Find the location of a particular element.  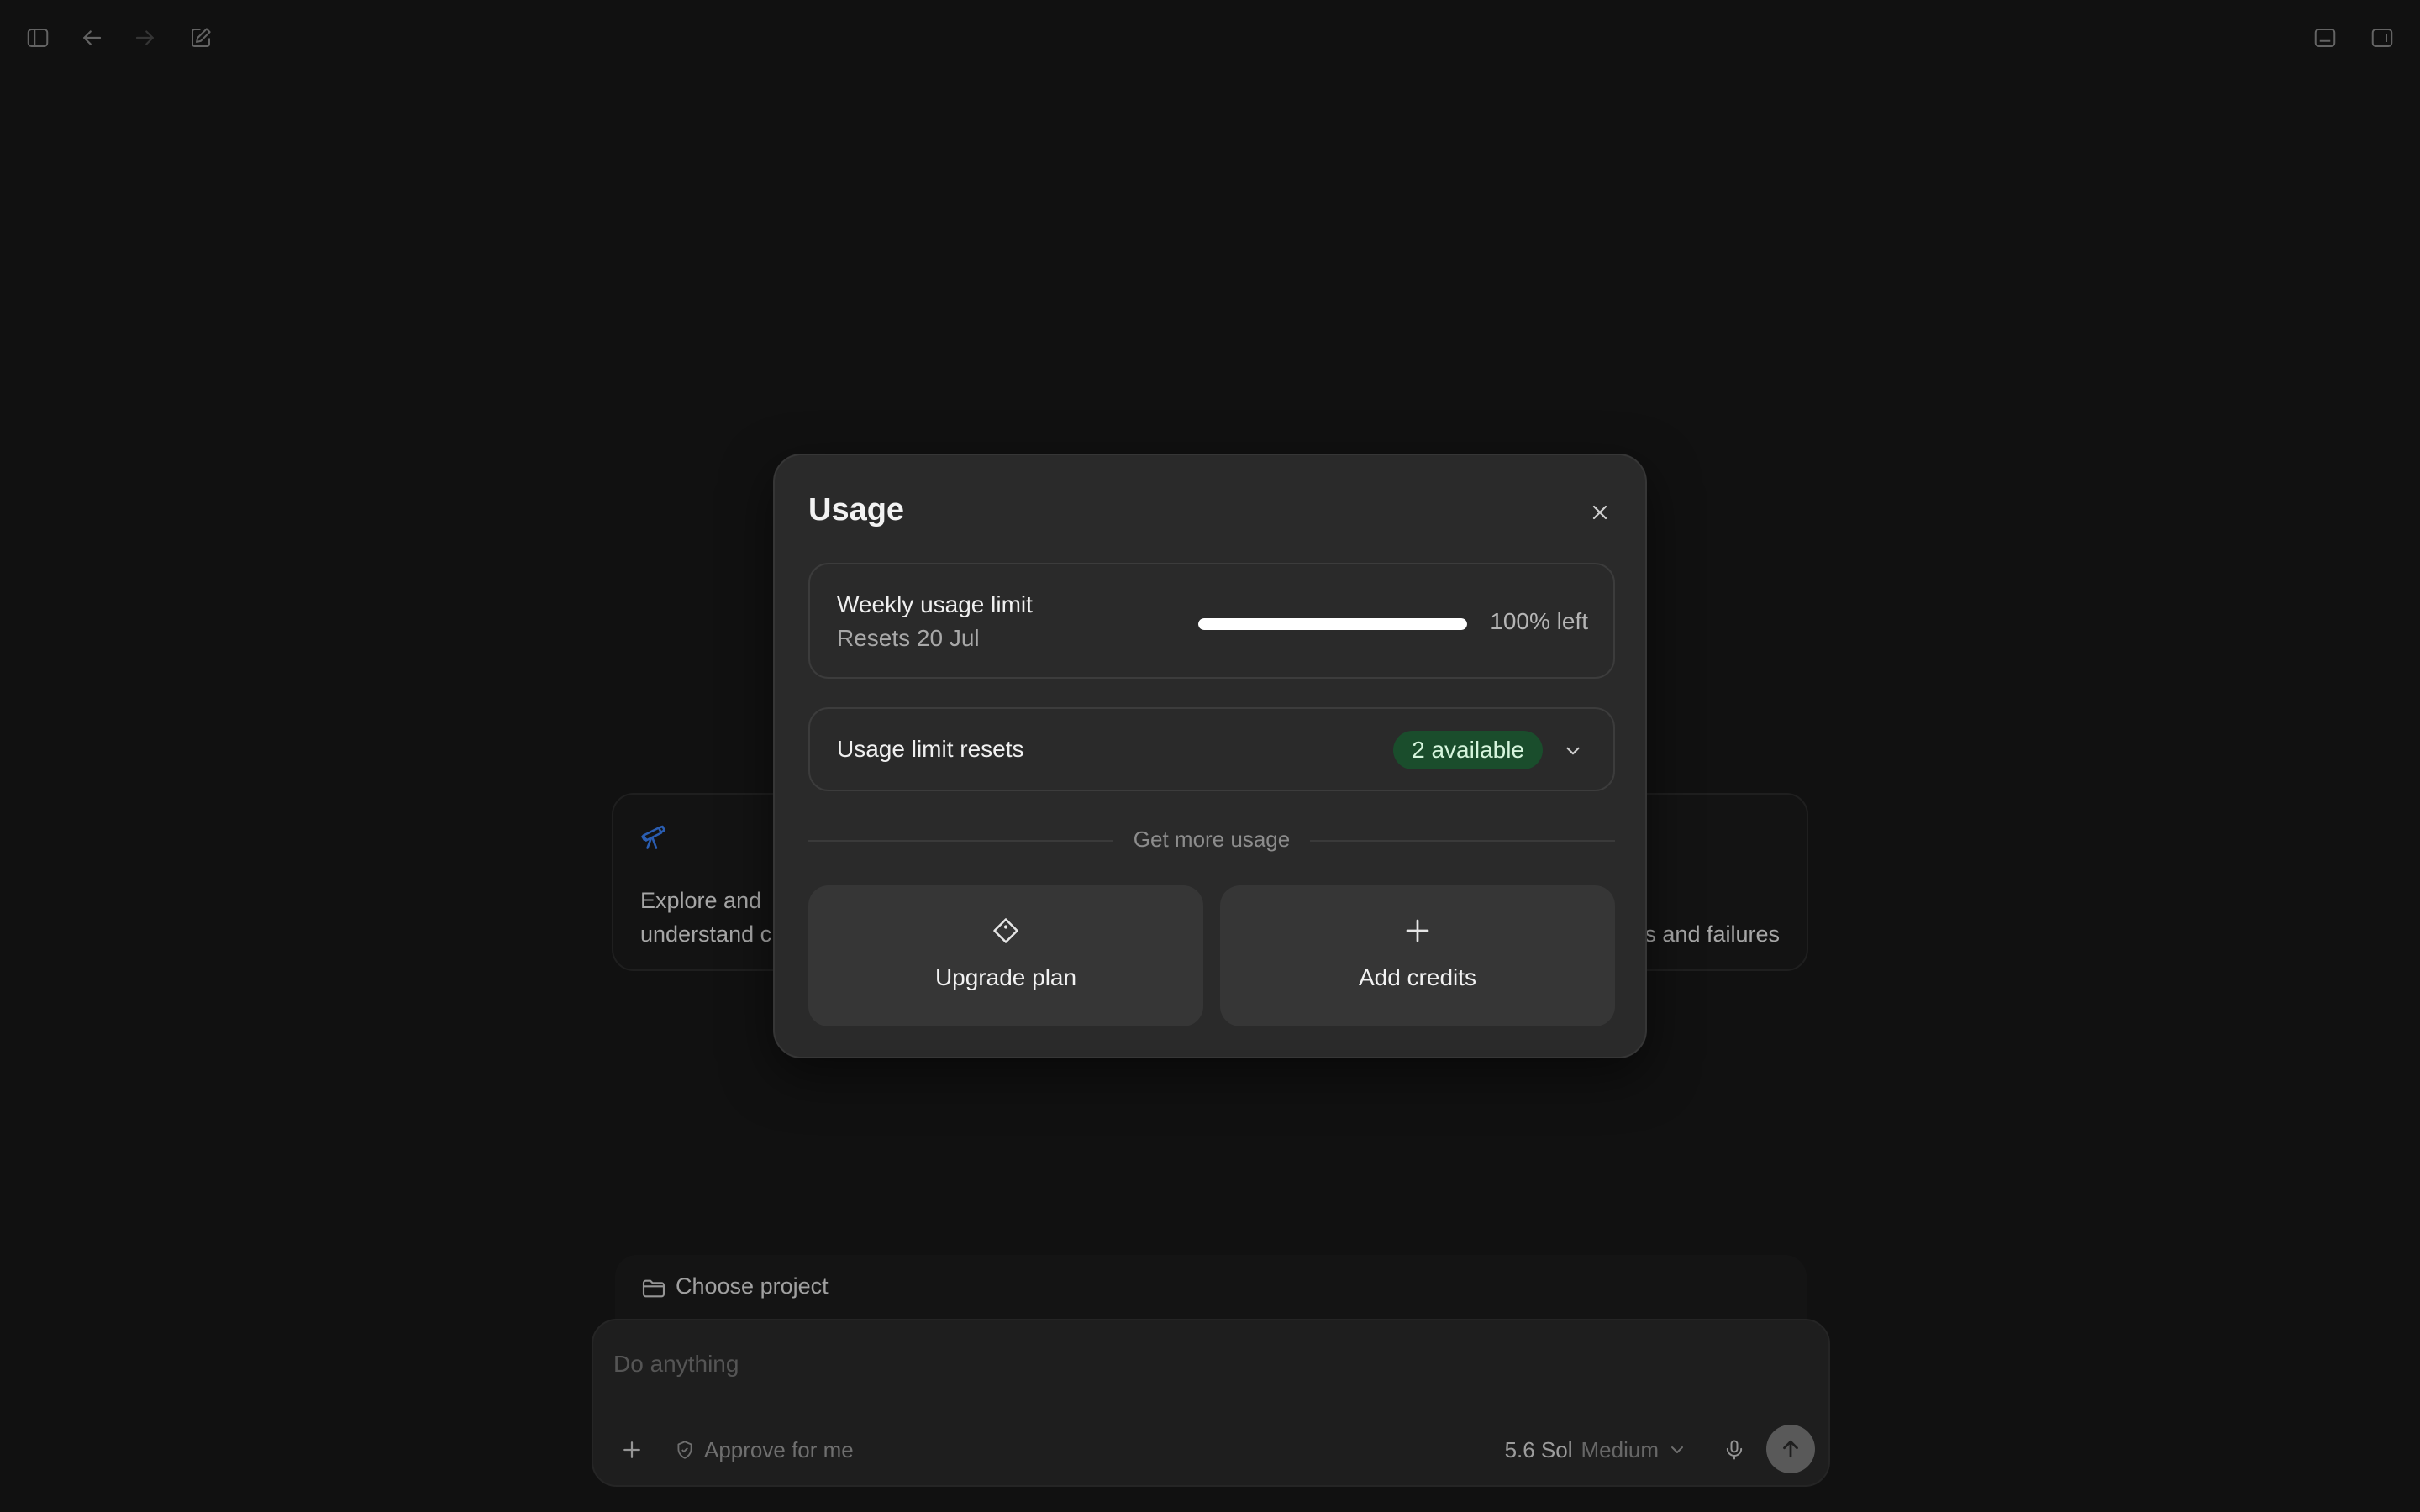

usage-progress-fill is located at coordinates (1332, 624).